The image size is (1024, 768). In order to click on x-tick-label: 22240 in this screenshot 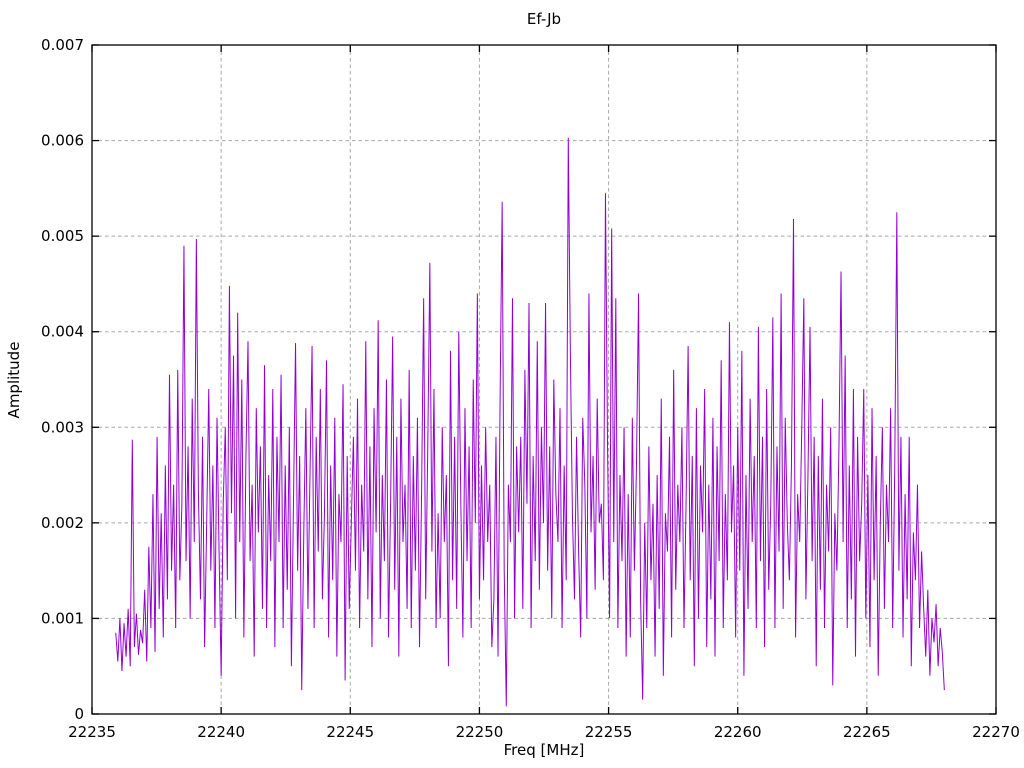, I will do `click(221, 732)`.